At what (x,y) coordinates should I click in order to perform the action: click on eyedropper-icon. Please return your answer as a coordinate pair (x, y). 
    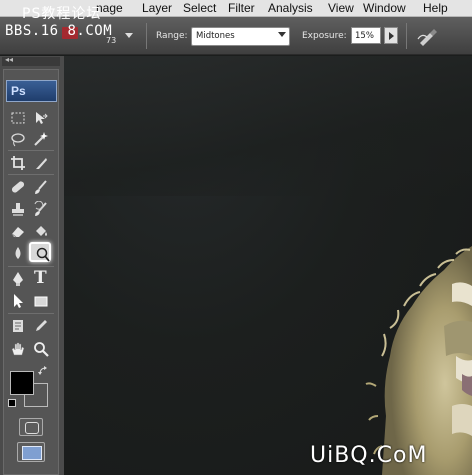
    Looking at the image, I should click on (41, 325).